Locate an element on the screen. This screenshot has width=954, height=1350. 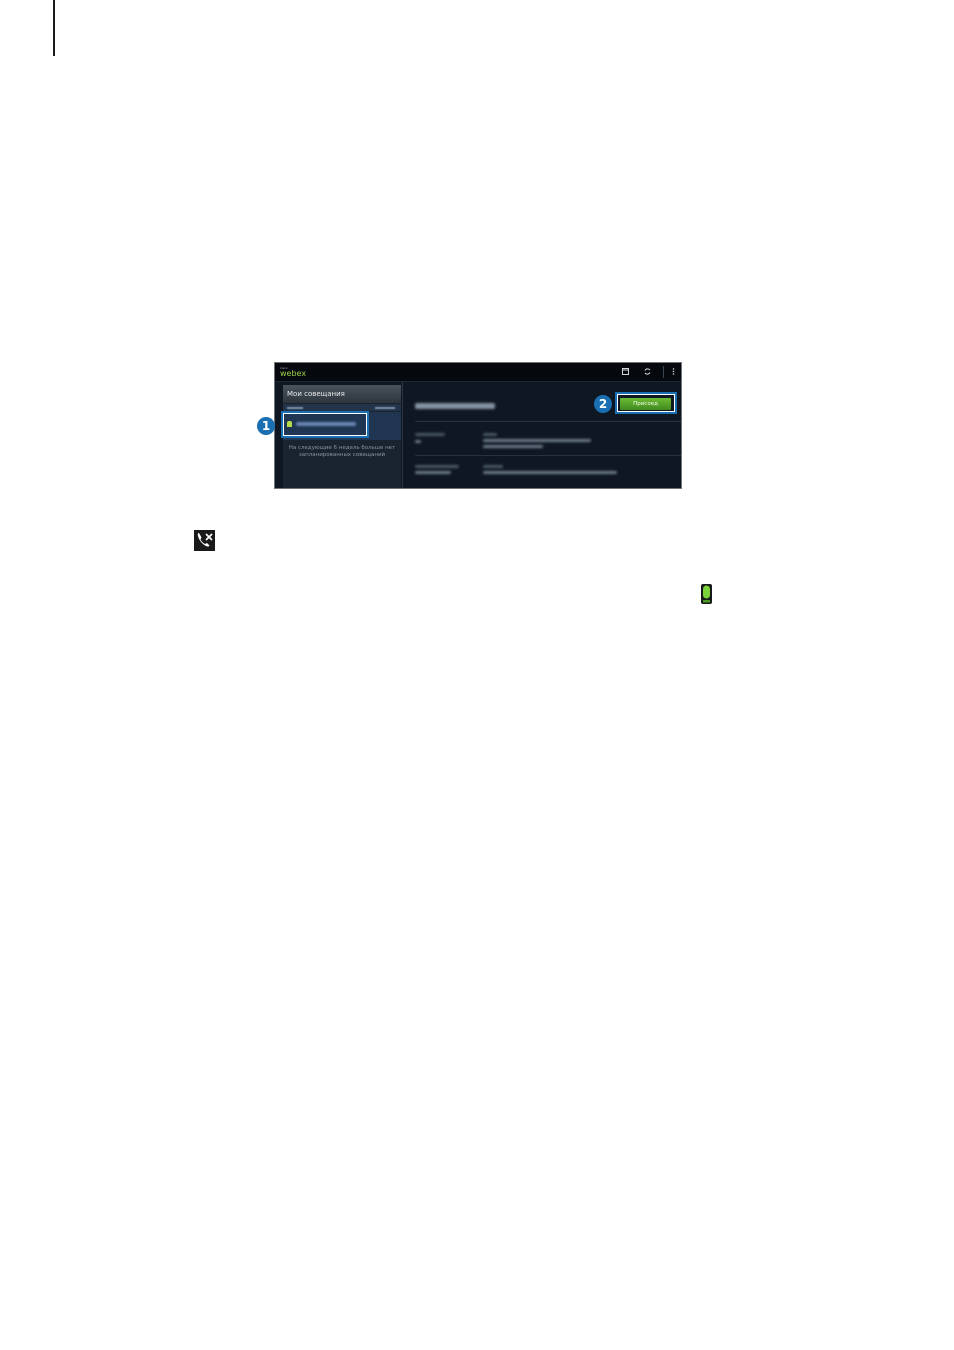
action-bar-divider is located at coordinates (663, 372).